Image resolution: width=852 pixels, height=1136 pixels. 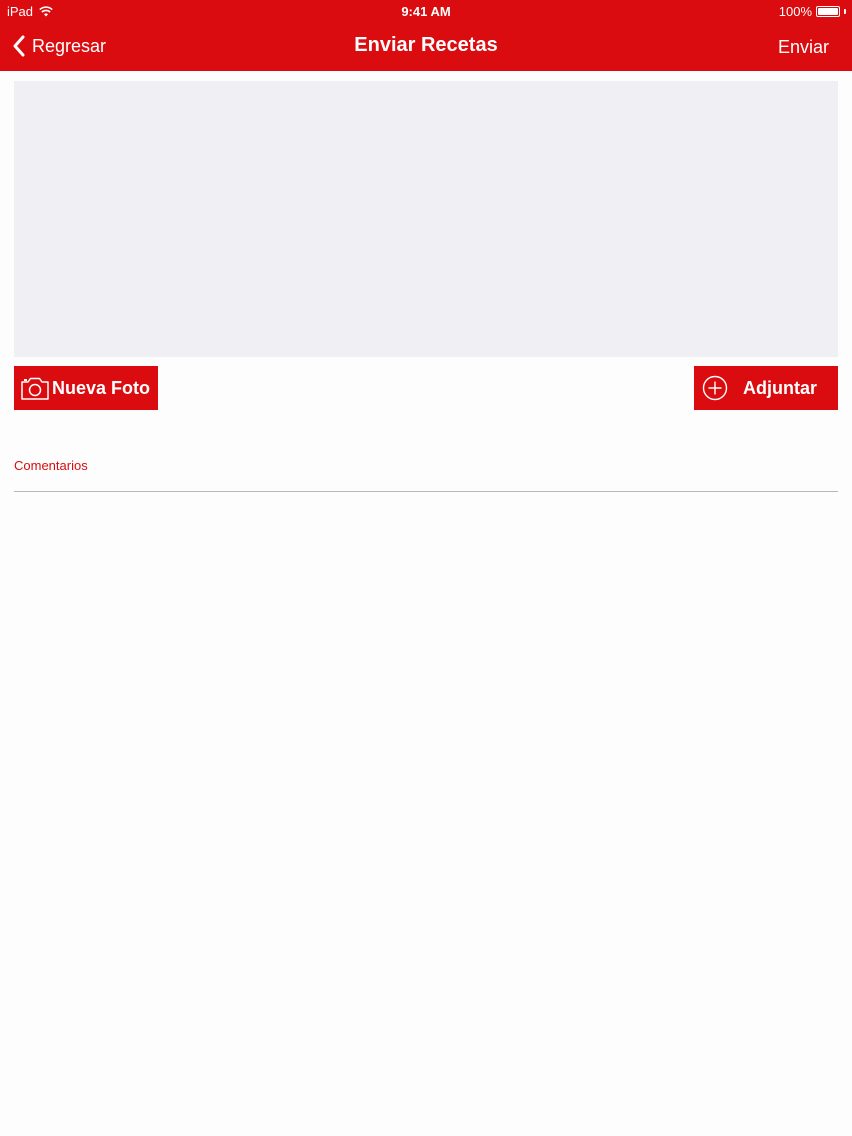 What do you see at coordinates (51, 465) in the screenshot?
I see `comments-label: Comentarios` at bounding box center [51, 465].